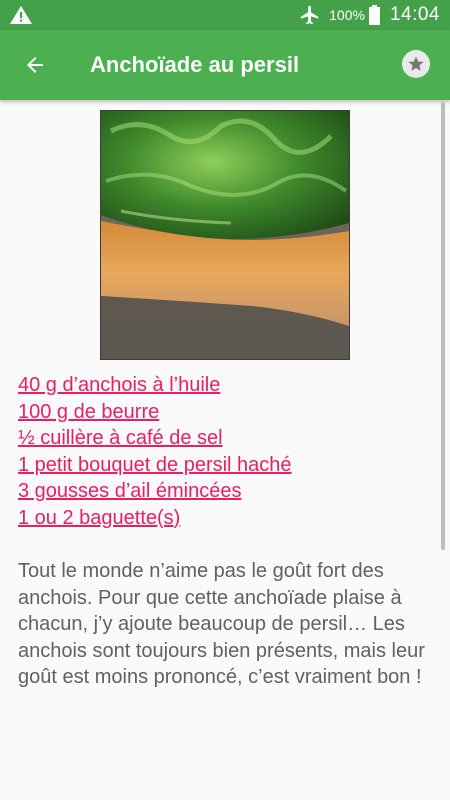 This screenshot has height=800, width=450. What do you see at coordinates (309, 15) in the screenshot?
I see `airplane-mode-icon` at bounding box center [309, 15].